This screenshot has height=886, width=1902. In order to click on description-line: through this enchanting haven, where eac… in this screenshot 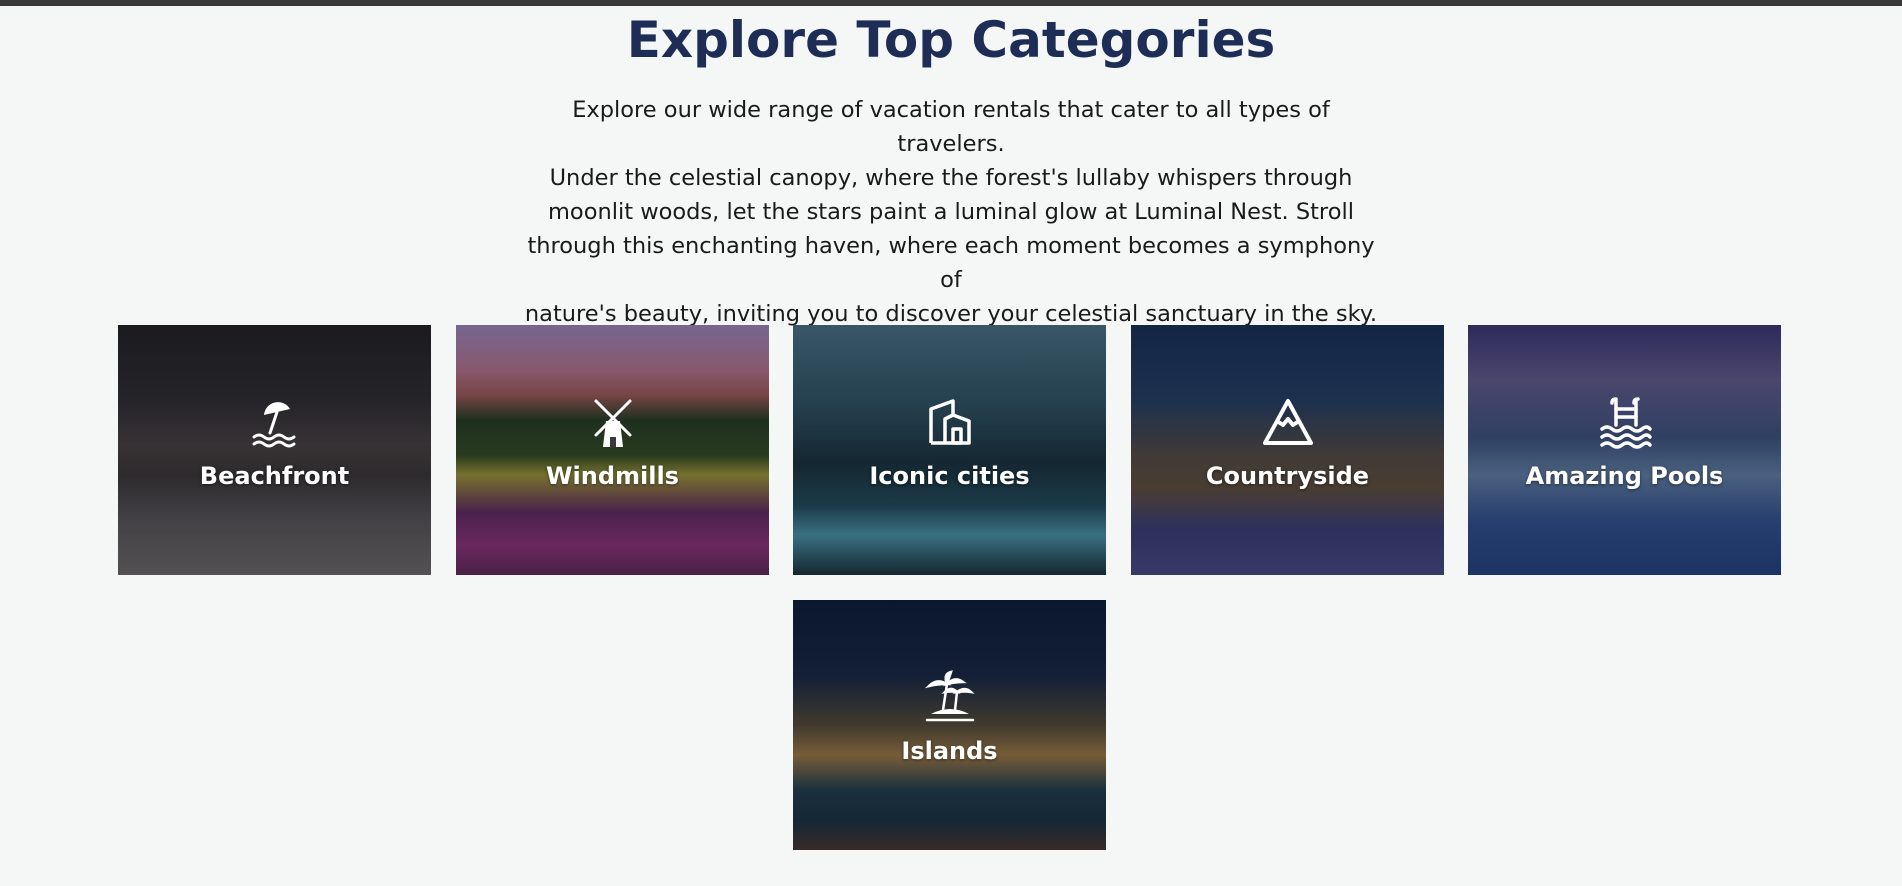, I will do `click(951, 263)`.